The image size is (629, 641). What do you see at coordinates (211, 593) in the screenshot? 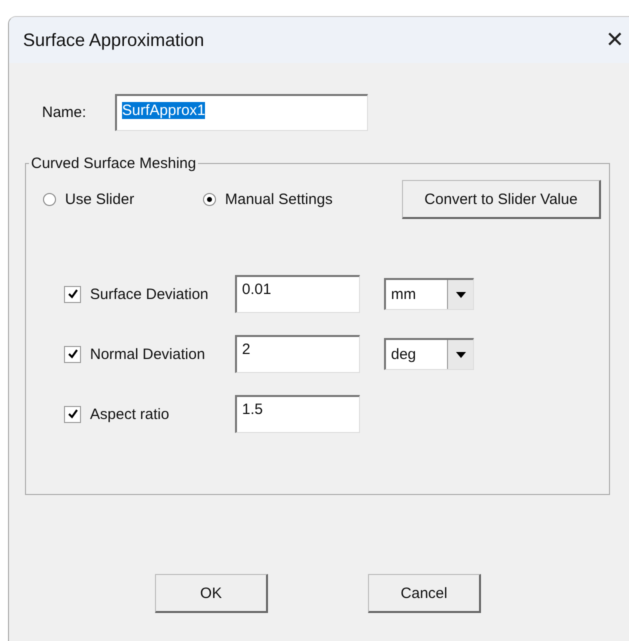
I see `dialog-button: OK` at bounding box center [211, 593].